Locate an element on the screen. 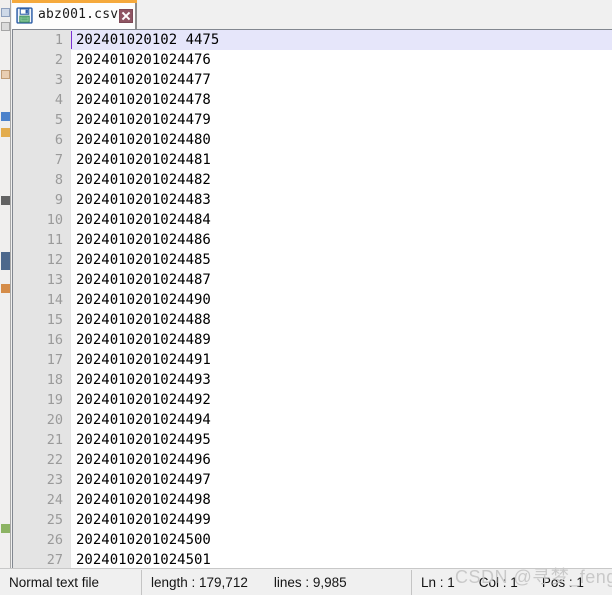  document-tab-abz001: abz001.csv is located at coordinates (74, 14).